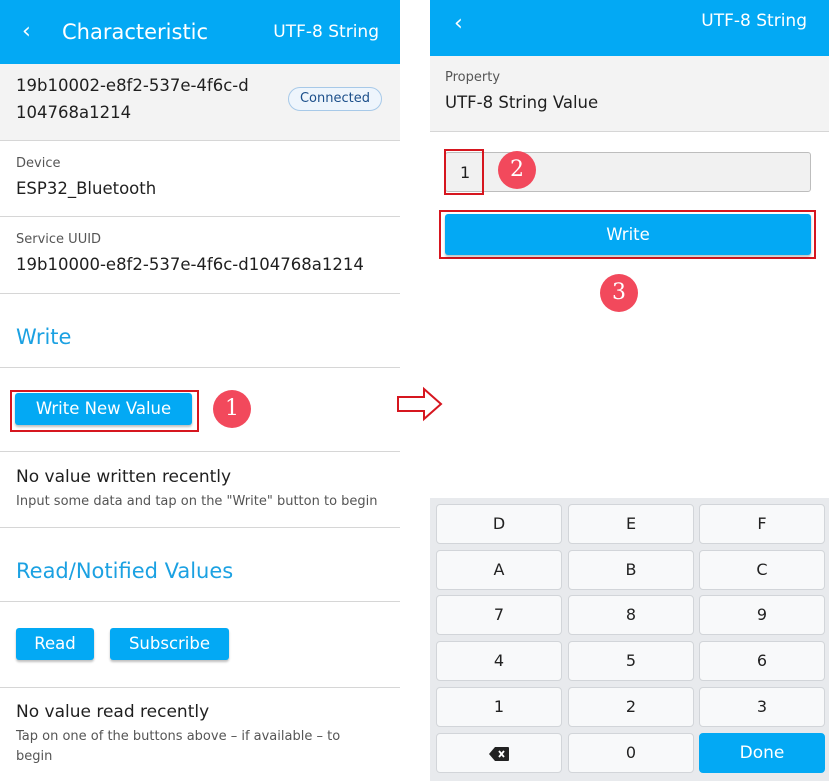 The image size is (829, 781). I want to click on device-label: Device, so click(38, 163).